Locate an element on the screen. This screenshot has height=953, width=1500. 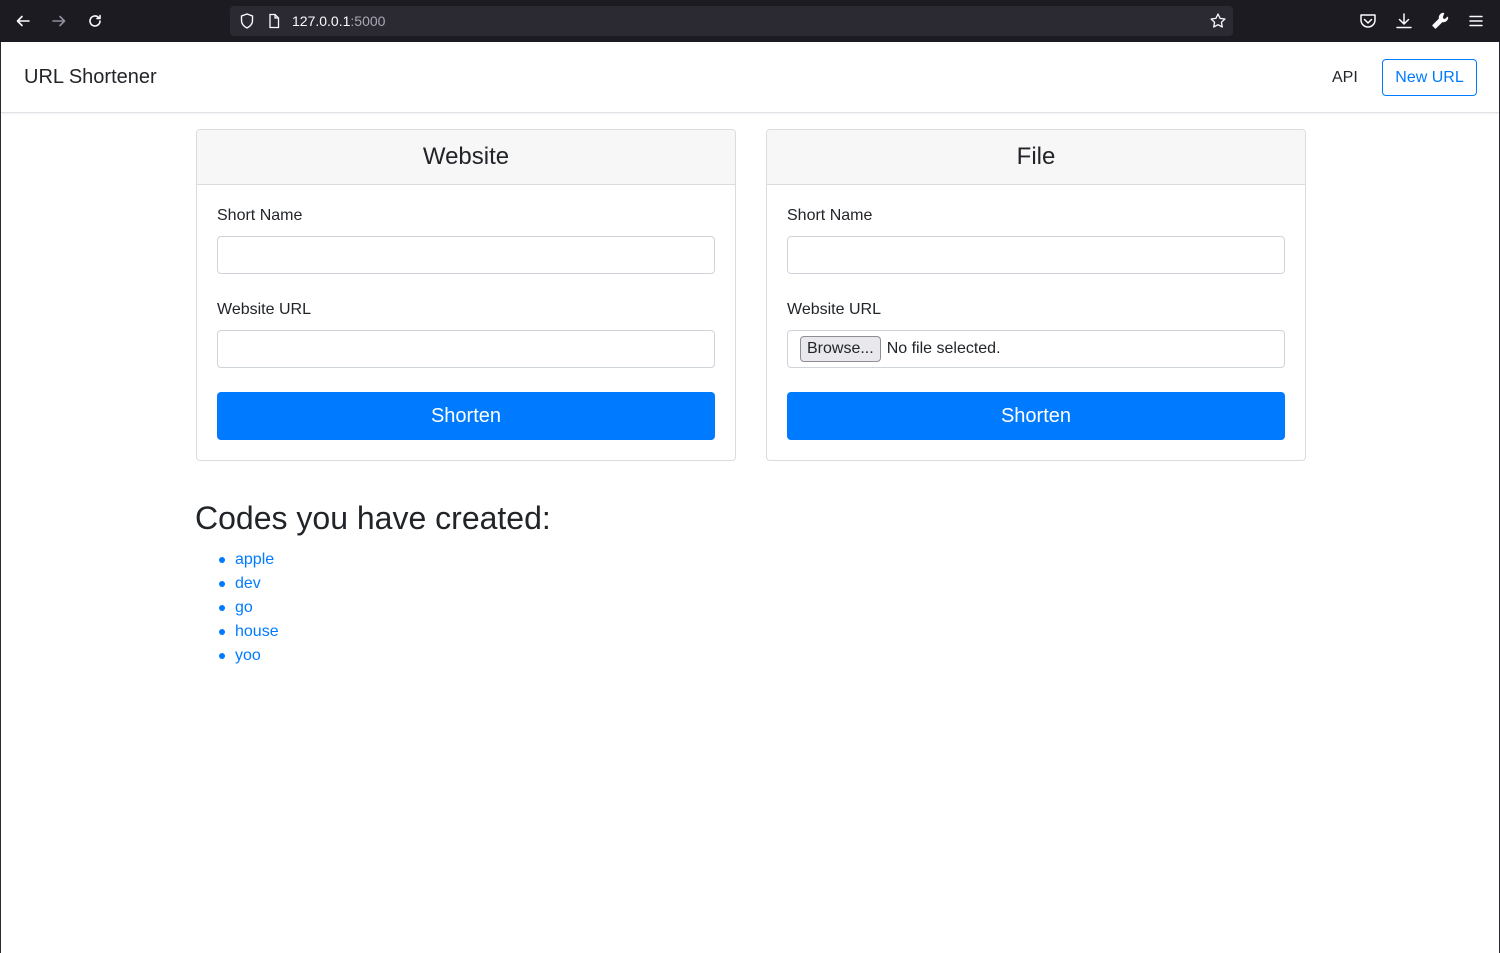
api-link: API is located at coordinates (1345, 78).